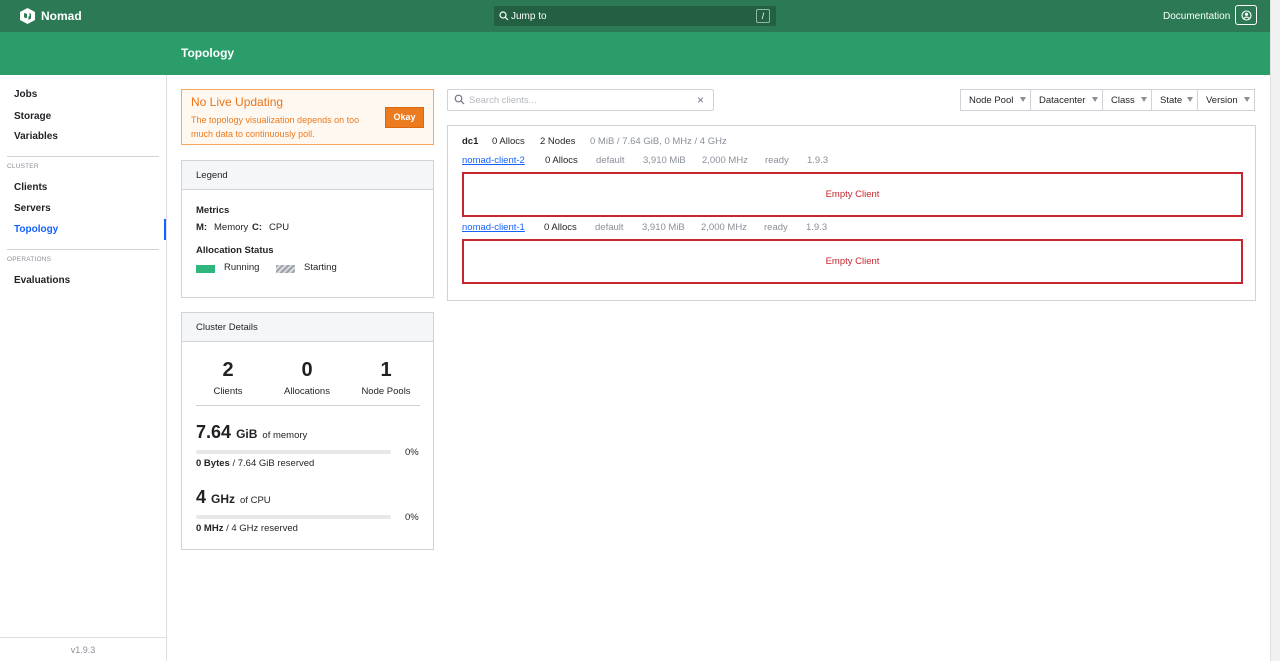 The width and height of the screenshot is (1280, 661). What do you see at coordinates (228, 391) in the screenshot?
I see `clients-caption: Clients` at bounding box center [228, 391].